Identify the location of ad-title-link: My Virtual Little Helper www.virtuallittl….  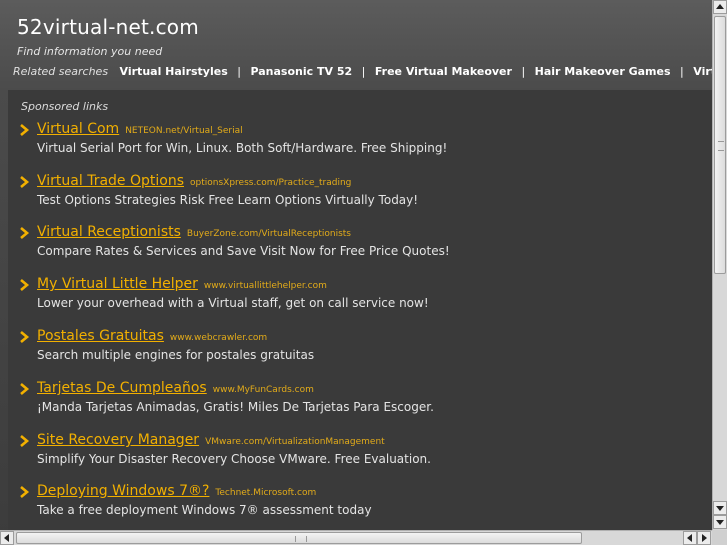
(182, 284).